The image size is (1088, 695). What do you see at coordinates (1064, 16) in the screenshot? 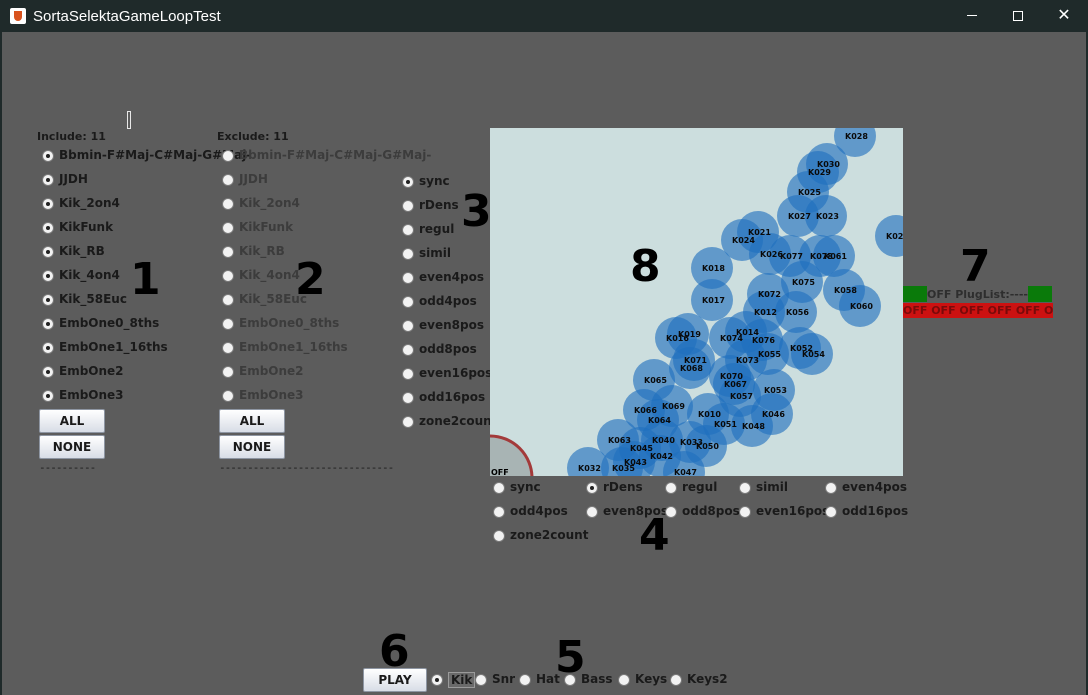
I see `close-button: ✕` at bounding box center [1064, 16].